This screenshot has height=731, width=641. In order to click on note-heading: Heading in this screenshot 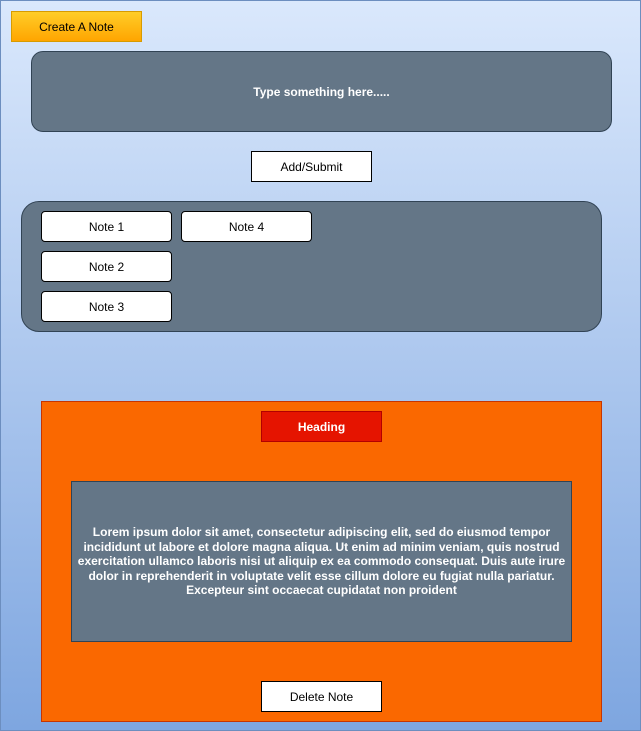, I will do `click(321, 426)`.